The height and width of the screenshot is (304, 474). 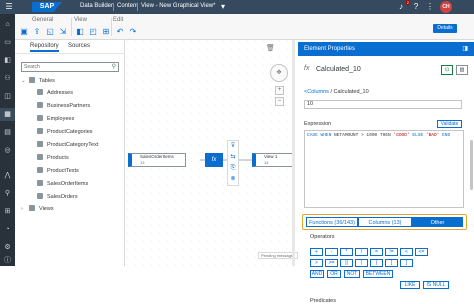 What do you see at coordinates (403, 6) in the screenshot?
I see `bell-icon: ♪ 2` at bounding box center [403, 6].